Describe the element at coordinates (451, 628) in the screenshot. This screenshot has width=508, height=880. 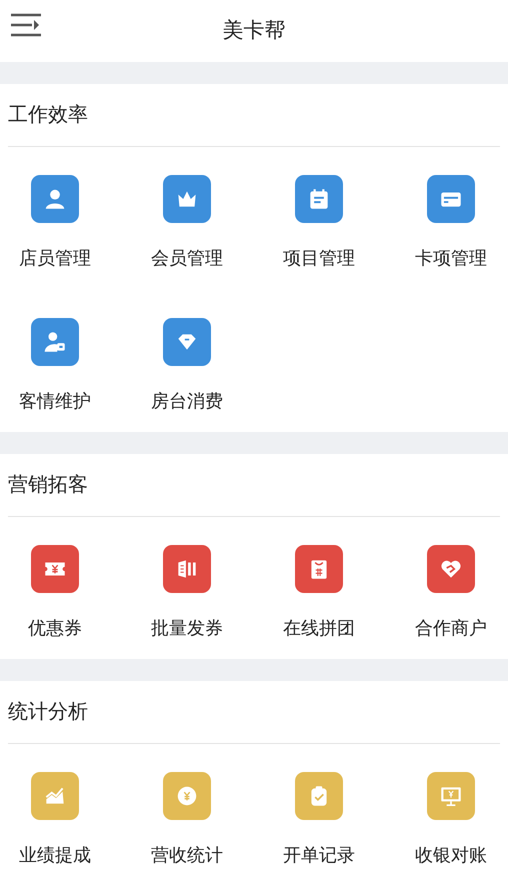
I see `feature-label: 合作商户` at that location.